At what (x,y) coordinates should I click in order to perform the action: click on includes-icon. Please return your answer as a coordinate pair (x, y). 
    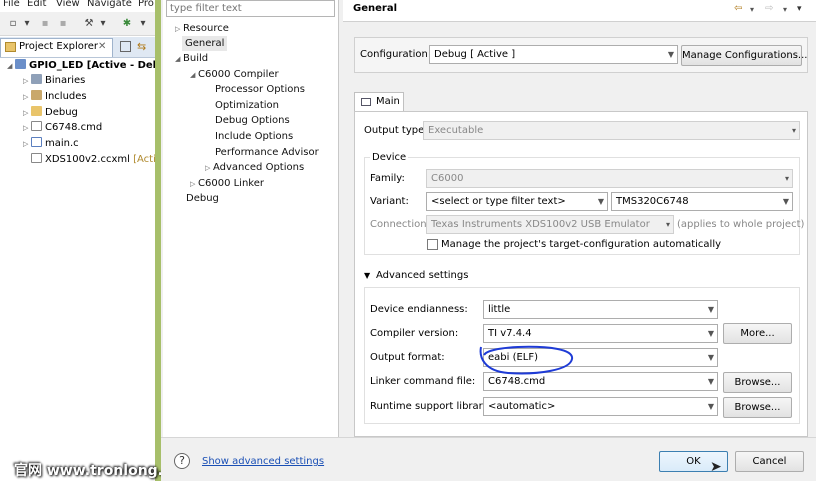
    Looking at the image, I should click on (36, 95).